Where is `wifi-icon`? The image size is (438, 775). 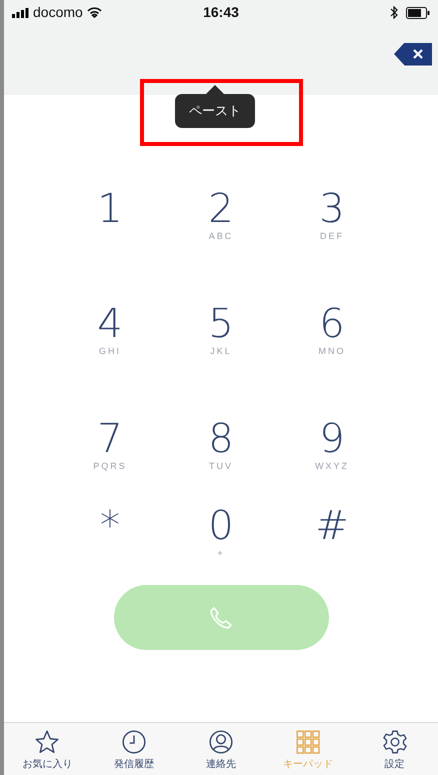 wifi-icon is located at coordinates (94, 12).